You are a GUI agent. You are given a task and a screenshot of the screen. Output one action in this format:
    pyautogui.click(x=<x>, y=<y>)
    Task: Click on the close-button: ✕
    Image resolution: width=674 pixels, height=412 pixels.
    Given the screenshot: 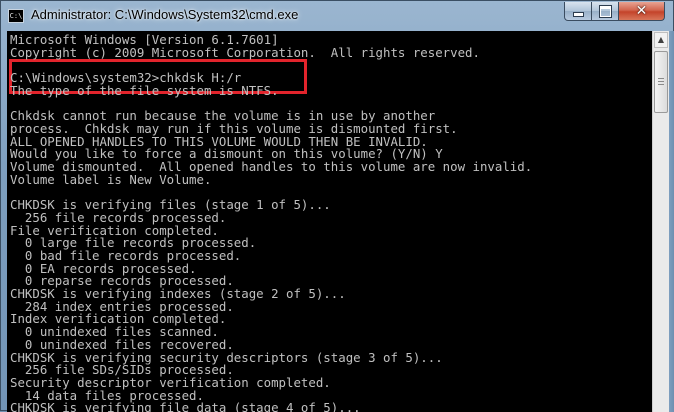 What is the action you would take?
    pyautogui.click(x=642, y=11)
    